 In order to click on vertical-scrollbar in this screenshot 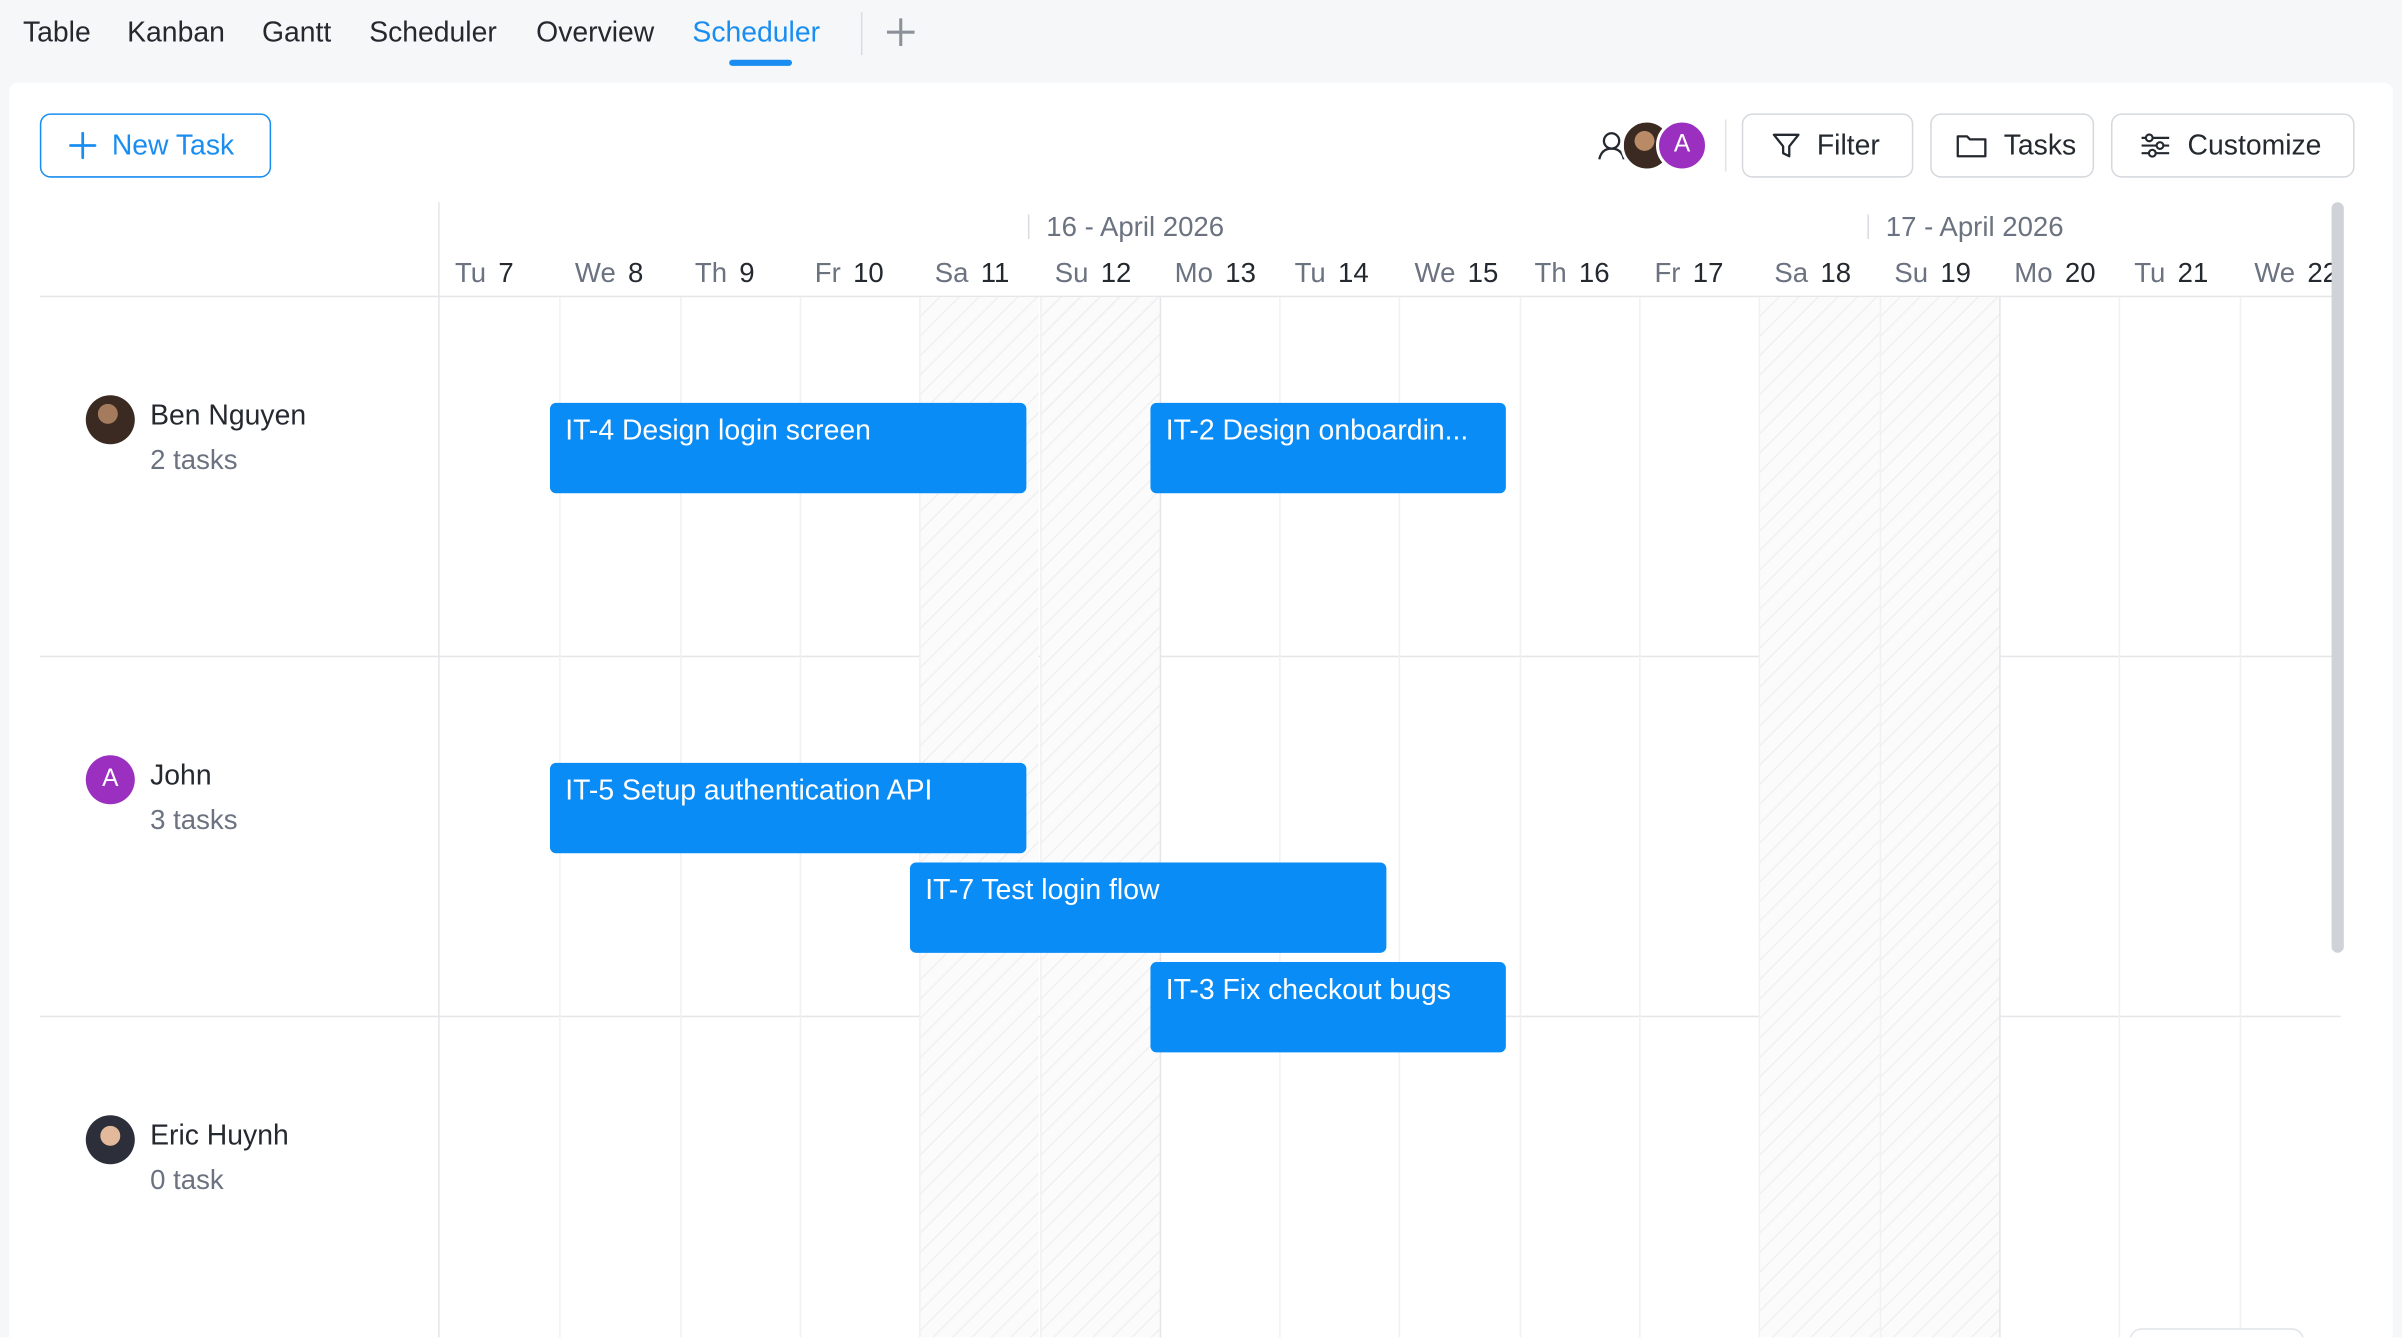, I will do `click(2337, 577)`.